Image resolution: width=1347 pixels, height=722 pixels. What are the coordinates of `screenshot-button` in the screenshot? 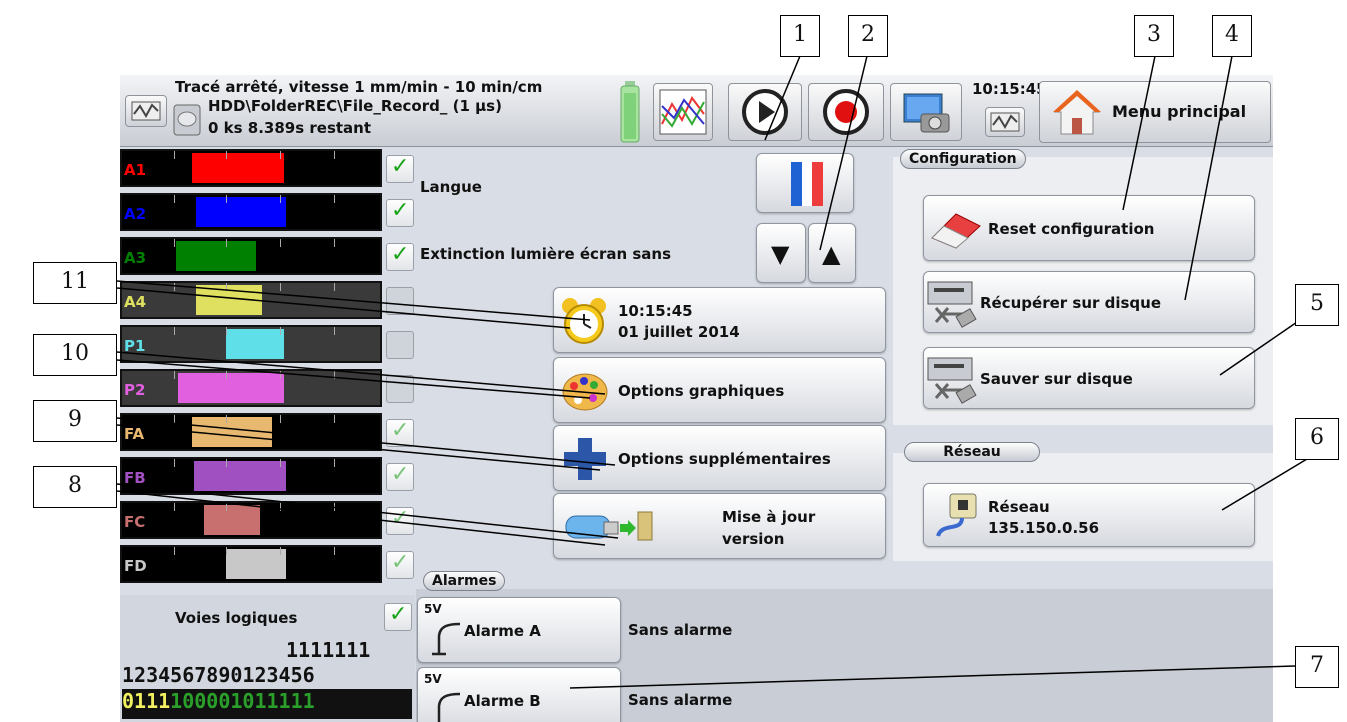 It's located at (926, 112).